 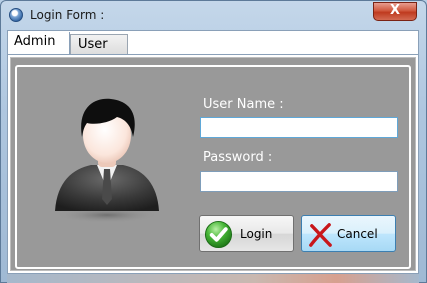 What do you see at coordinates (67, 15) in the screenshot?
I see `window-title: Login Form :` at bounding box center [67, 15].